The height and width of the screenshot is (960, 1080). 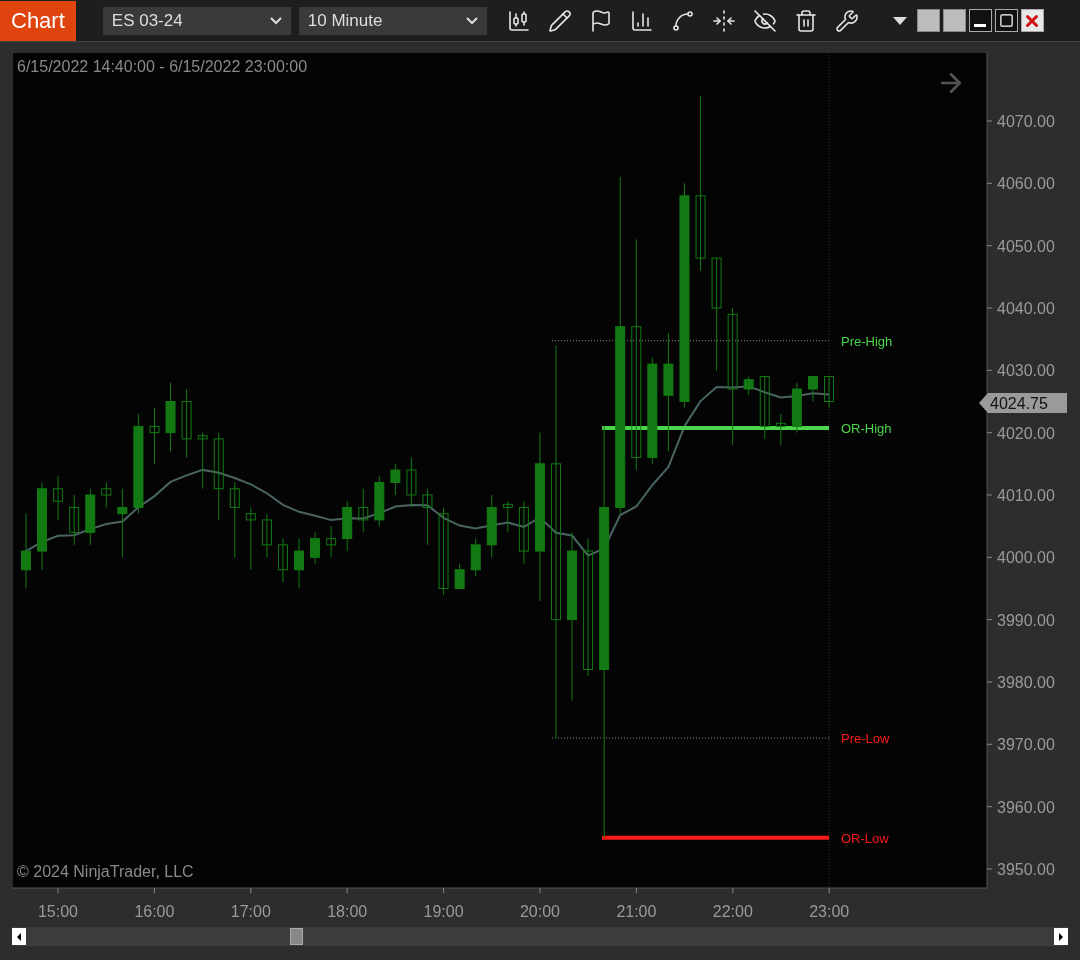 I want to click on price-label: 4020.00, so click(x=1026, y=433).